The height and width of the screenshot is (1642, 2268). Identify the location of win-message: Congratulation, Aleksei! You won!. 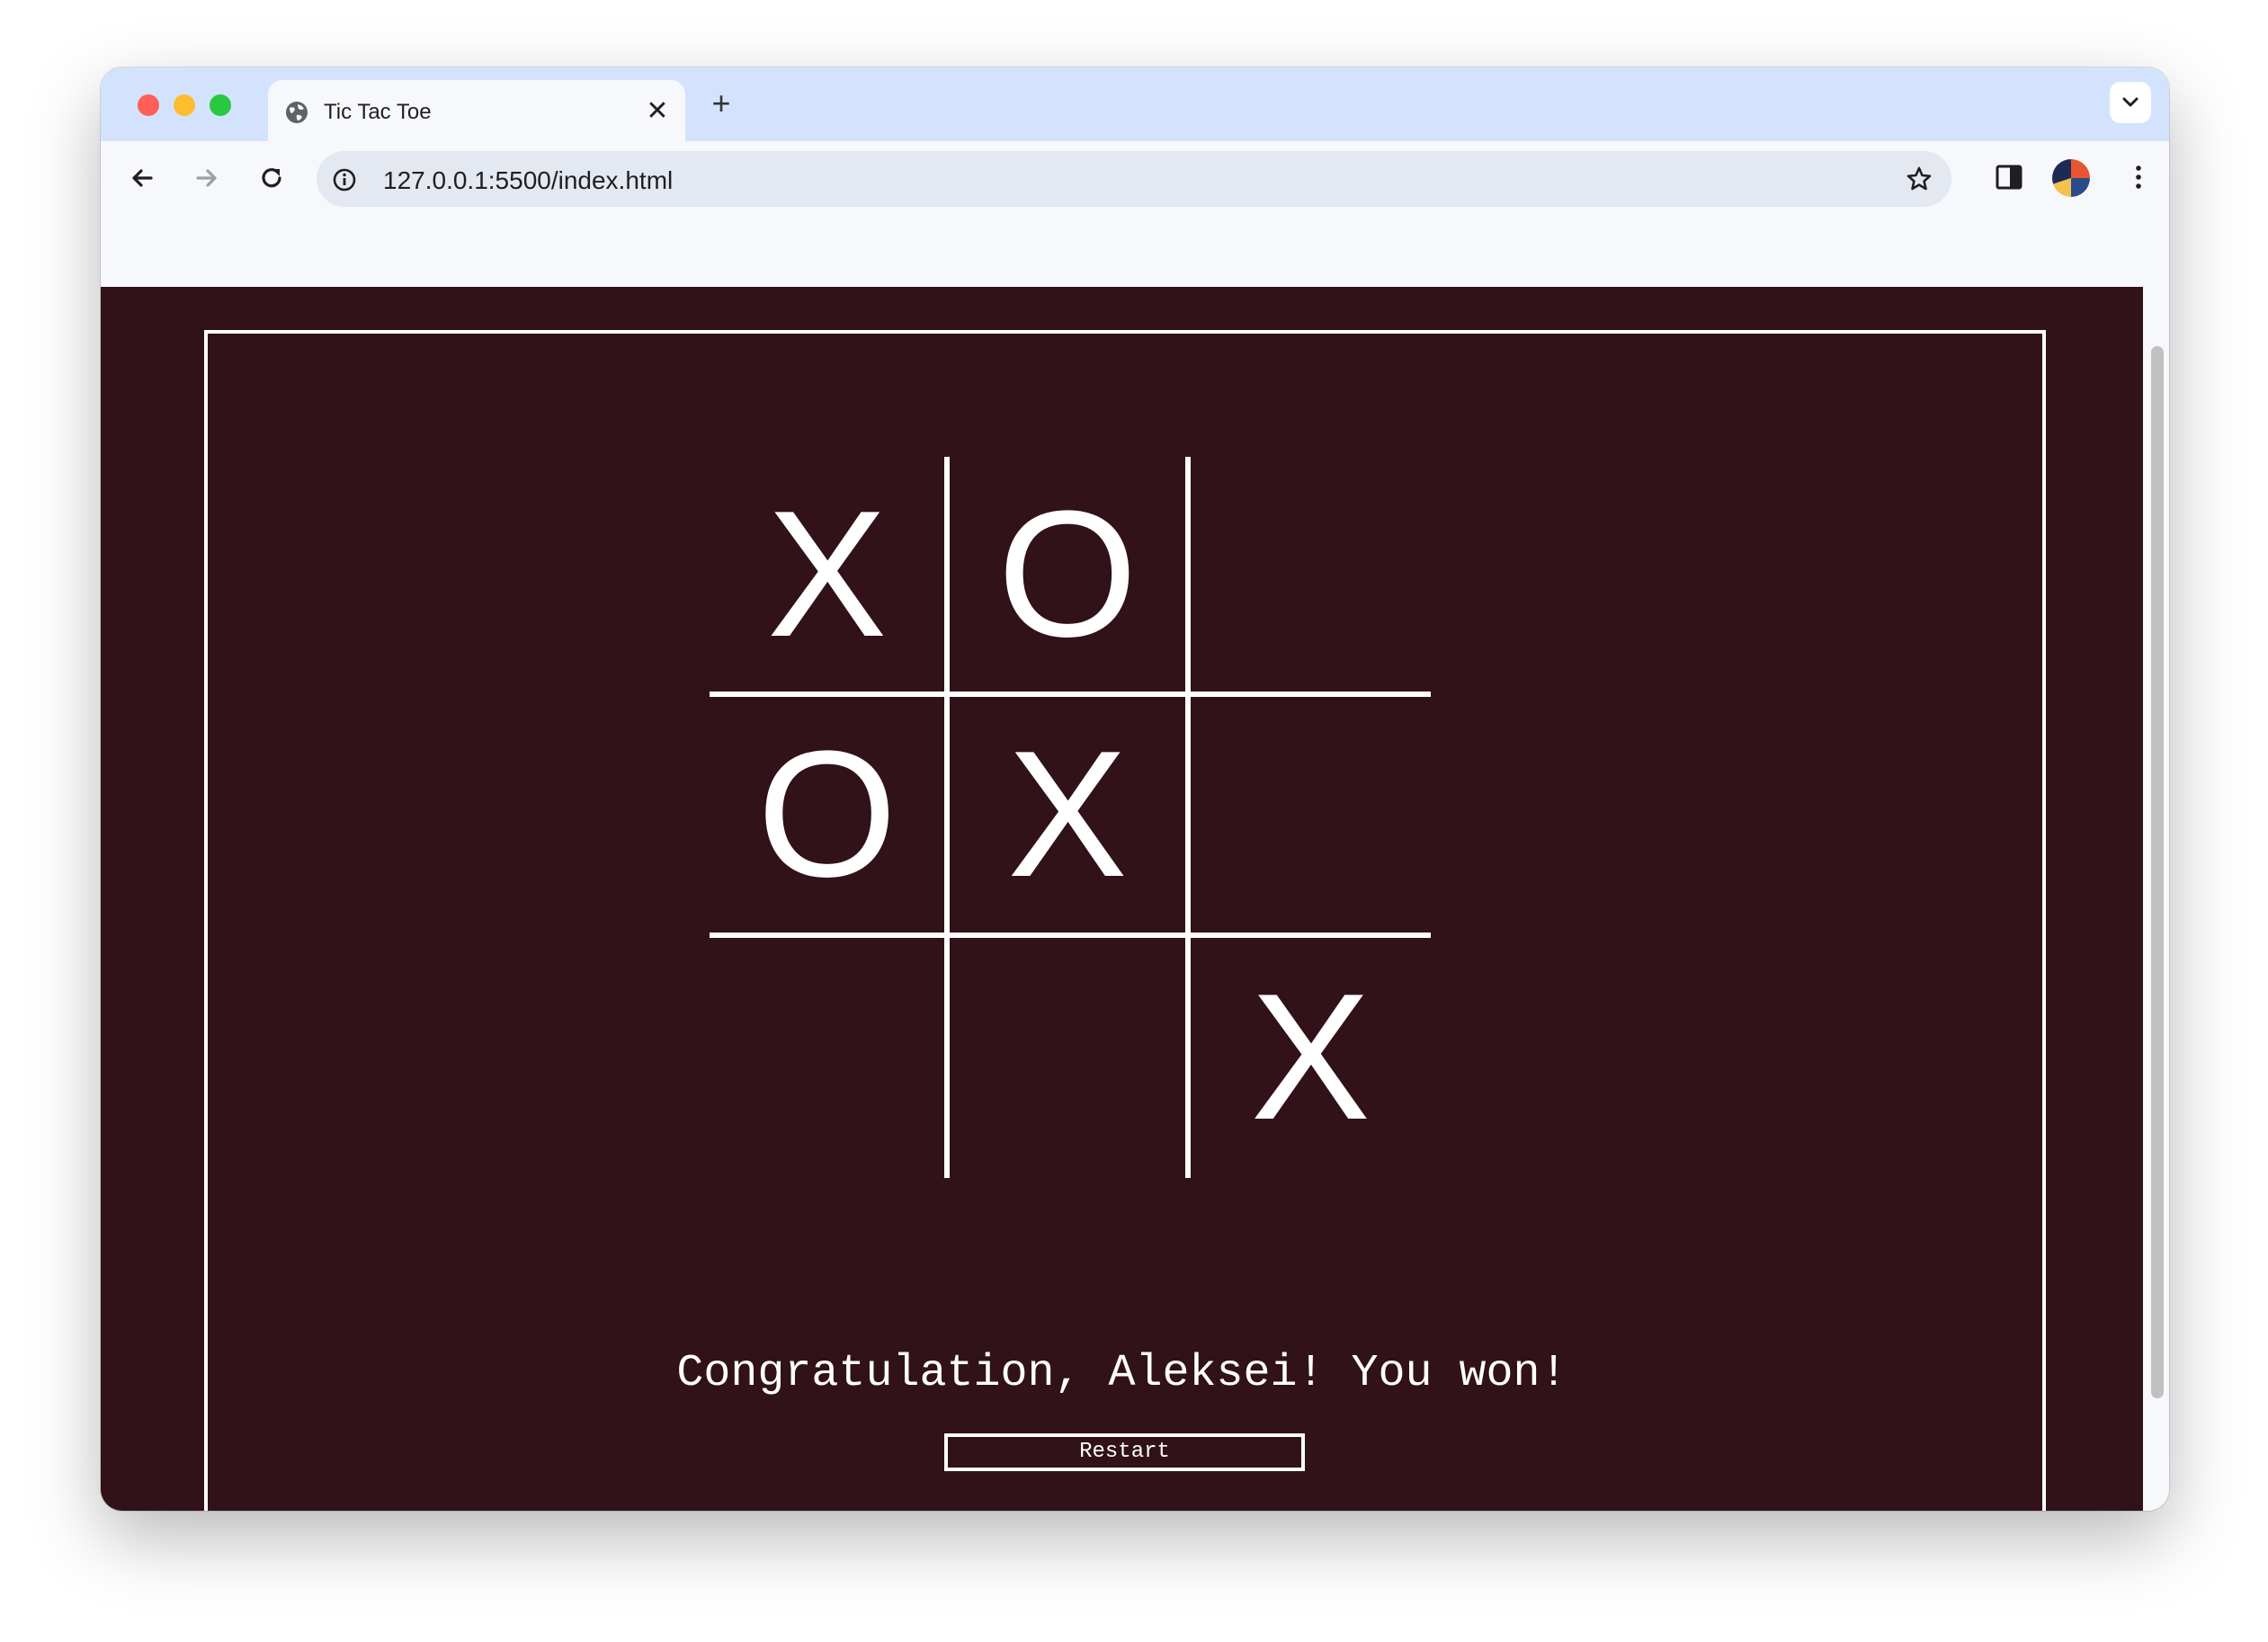
(1121, 1373).